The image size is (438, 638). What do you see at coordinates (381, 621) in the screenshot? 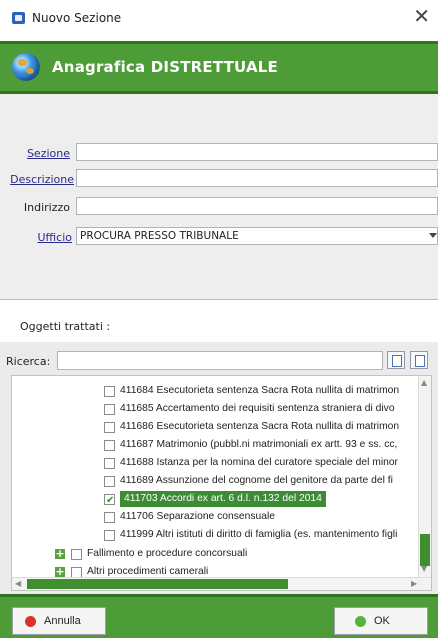
I see `ok-button: OK` at bounding box center [381, 621].